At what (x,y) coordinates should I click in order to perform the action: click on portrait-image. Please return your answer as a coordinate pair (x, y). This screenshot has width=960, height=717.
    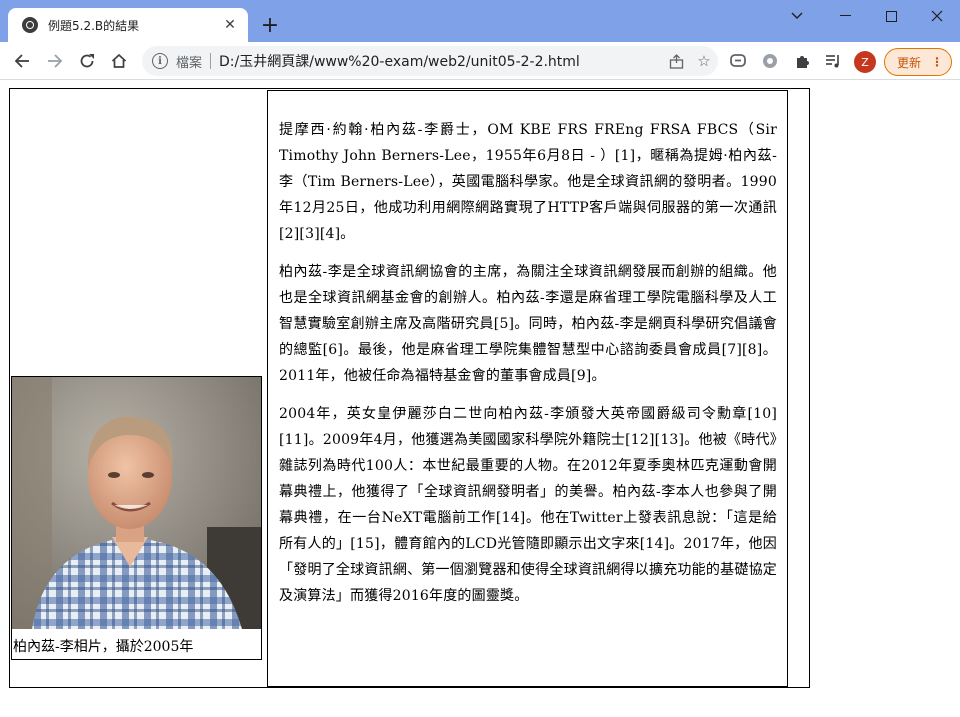
    Looking at the image, I should click on (136, 503).